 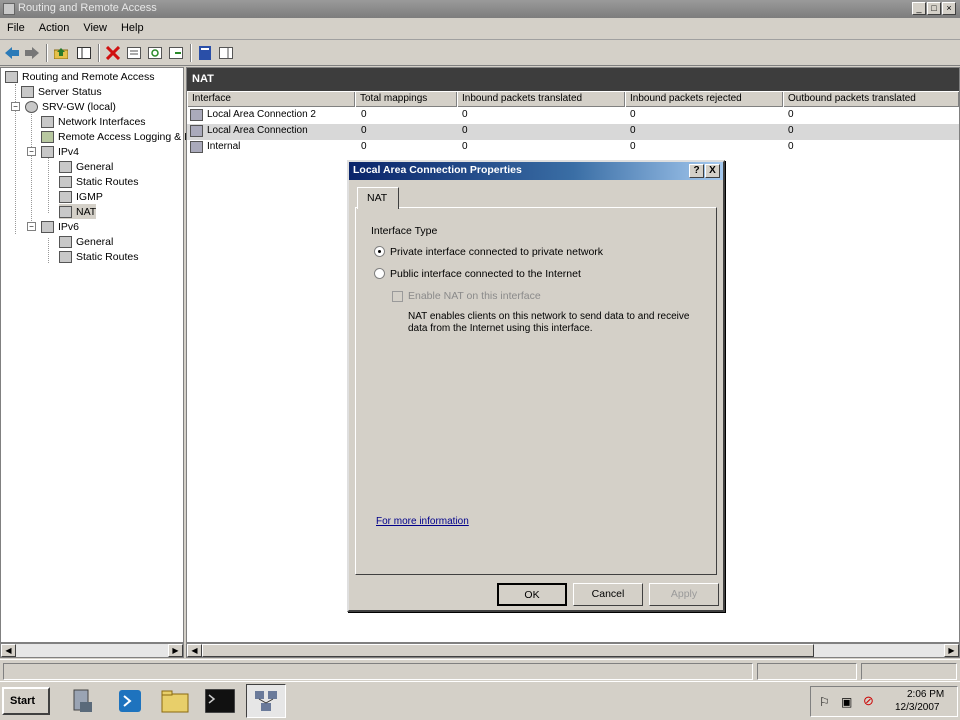 I want to click on col-interface: Interface, so click(x=271, y=99).